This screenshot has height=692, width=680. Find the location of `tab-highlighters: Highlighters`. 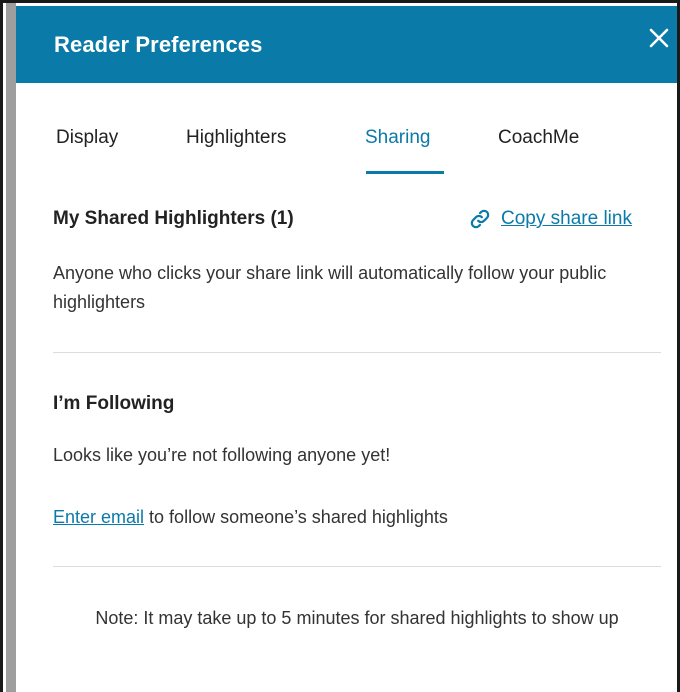

tab-highlighters: Highlighters is located at coordinates (236, 145).